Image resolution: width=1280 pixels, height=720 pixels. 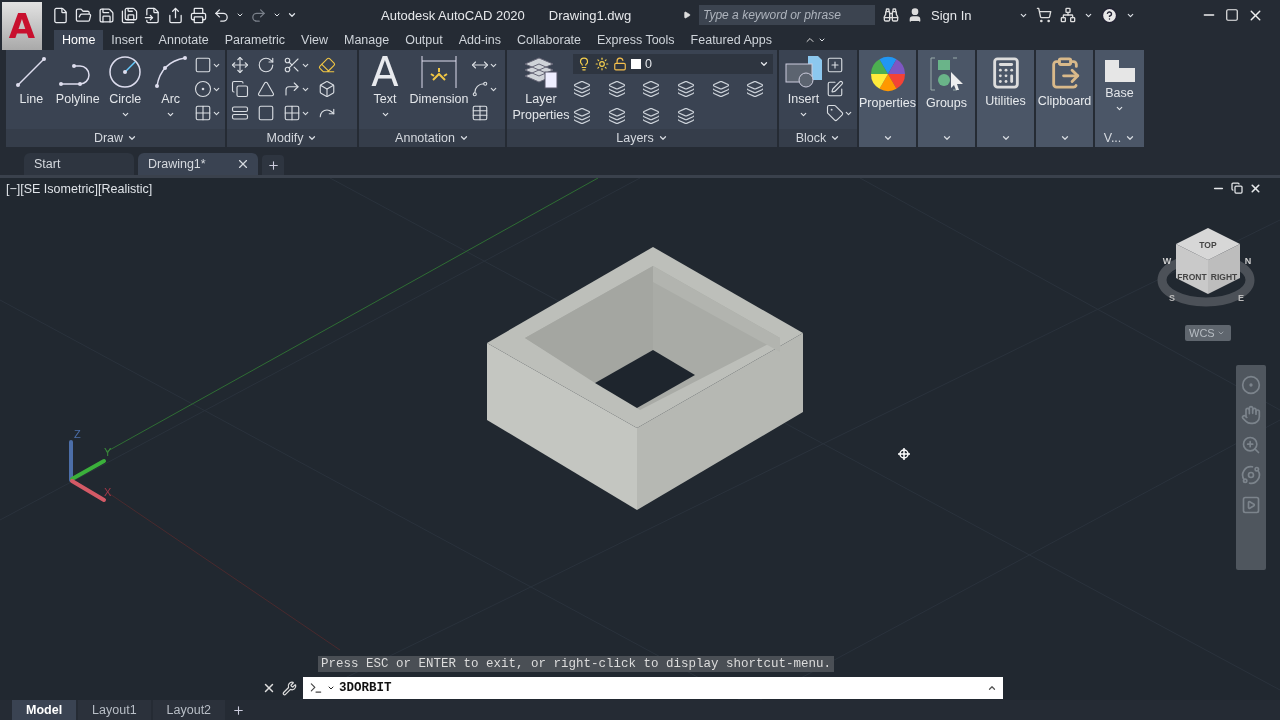 I want to click on ribbon-tab: Featured Apps, so click(x=731, y=40).